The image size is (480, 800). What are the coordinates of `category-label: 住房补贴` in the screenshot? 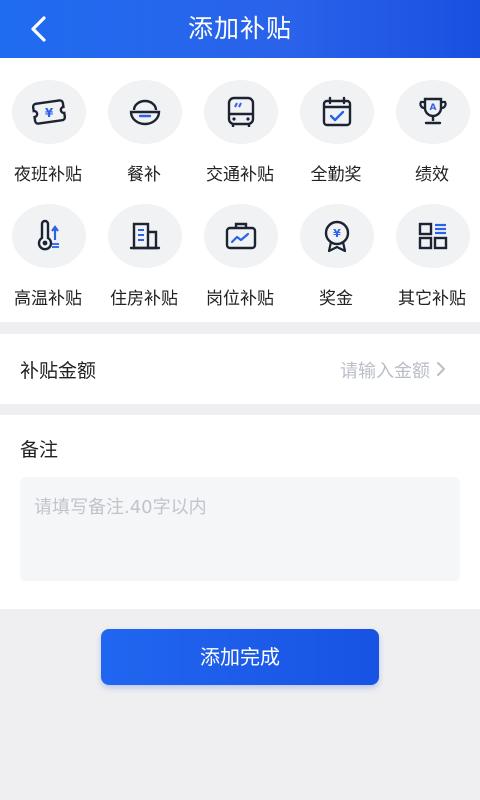 It's located at (144, 299).